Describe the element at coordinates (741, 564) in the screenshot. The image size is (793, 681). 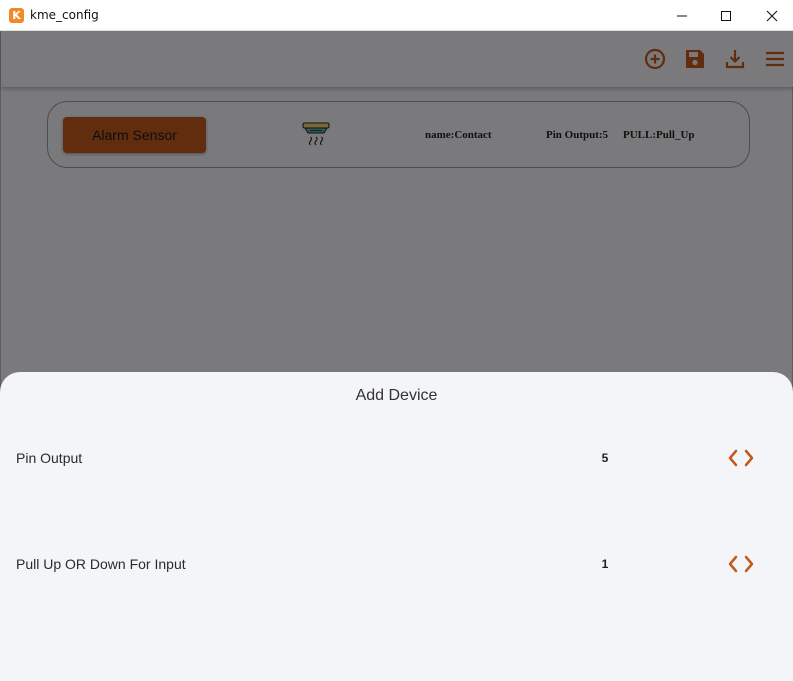
I see `pull-up-down-stepper-icon` at that location.